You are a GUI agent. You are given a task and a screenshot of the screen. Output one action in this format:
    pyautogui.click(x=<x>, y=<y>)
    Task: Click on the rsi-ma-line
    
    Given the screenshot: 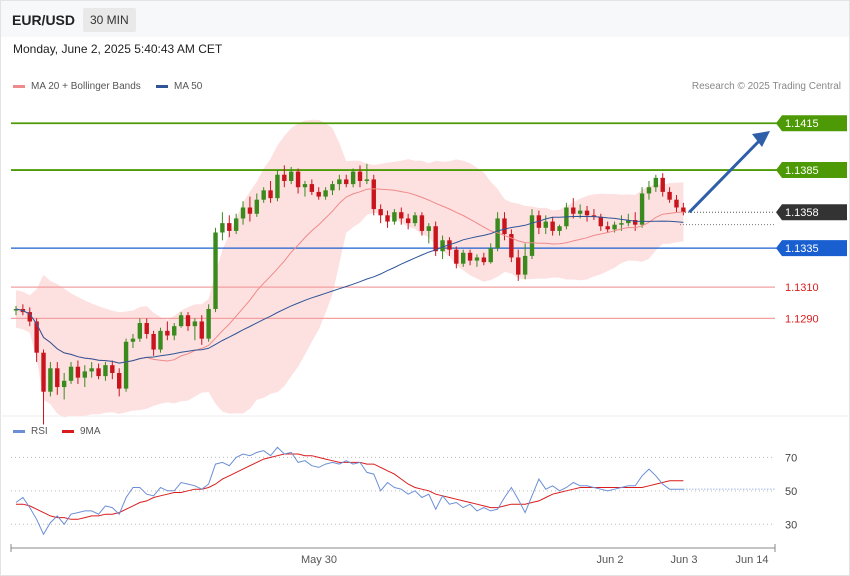 What is the action you would take?
    pyautogui.click(x=350, y=486)
    